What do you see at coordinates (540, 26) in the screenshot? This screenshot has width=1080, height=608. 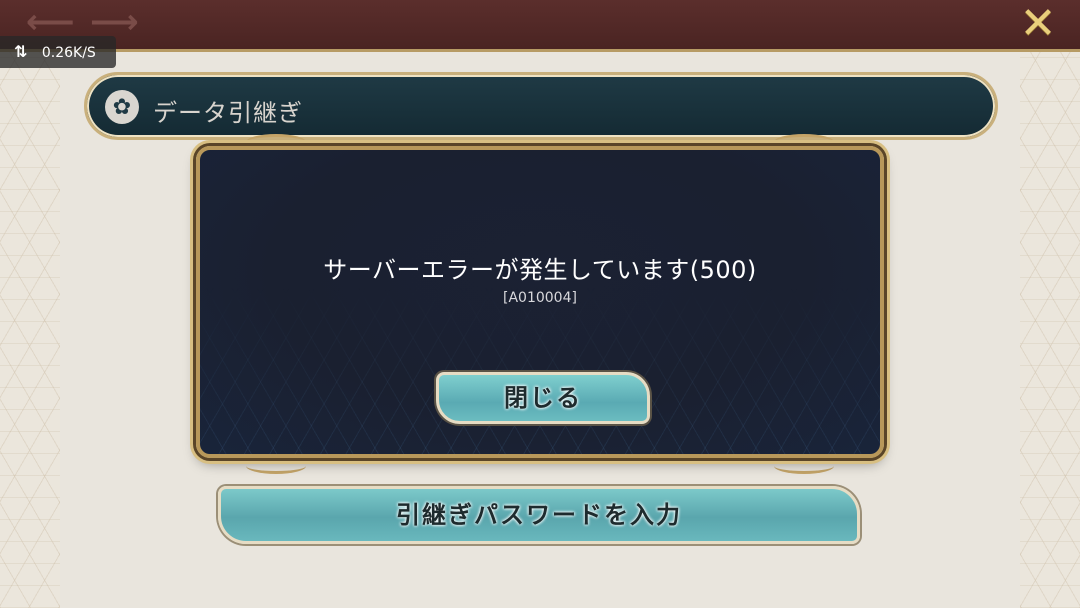 I see `top-bar: ⟵ ⟶ ✕` at bounding box center [540, 26].